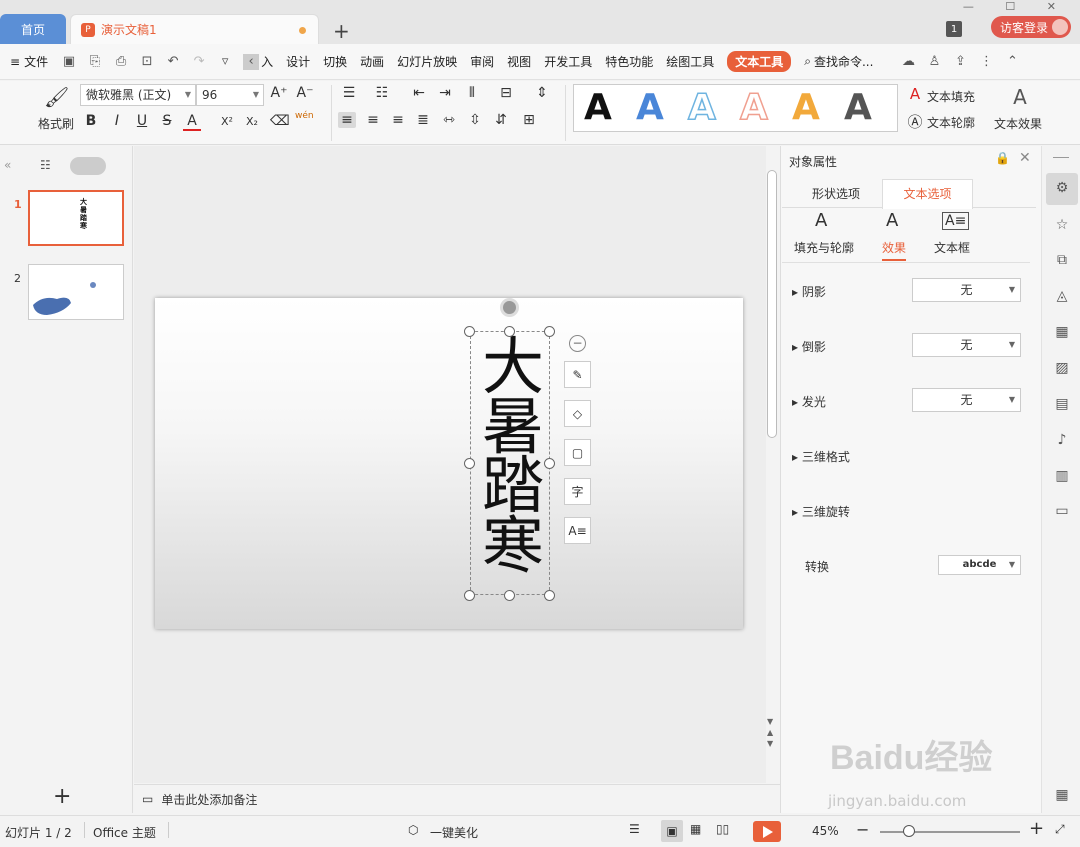  I want to click on share-icon: ⇪, so click(960, 62).